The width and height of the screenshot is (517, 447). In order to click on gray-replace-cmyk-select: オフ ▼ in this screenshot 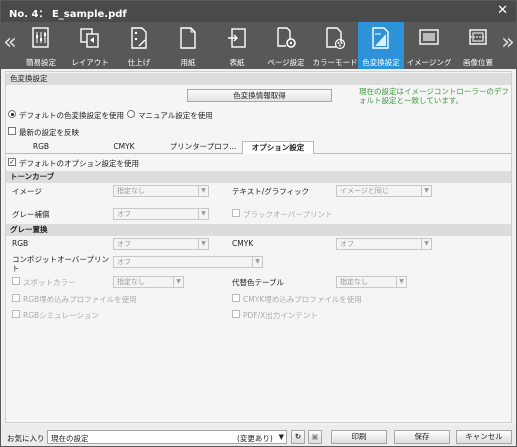, I will do `click(384, 244)`.